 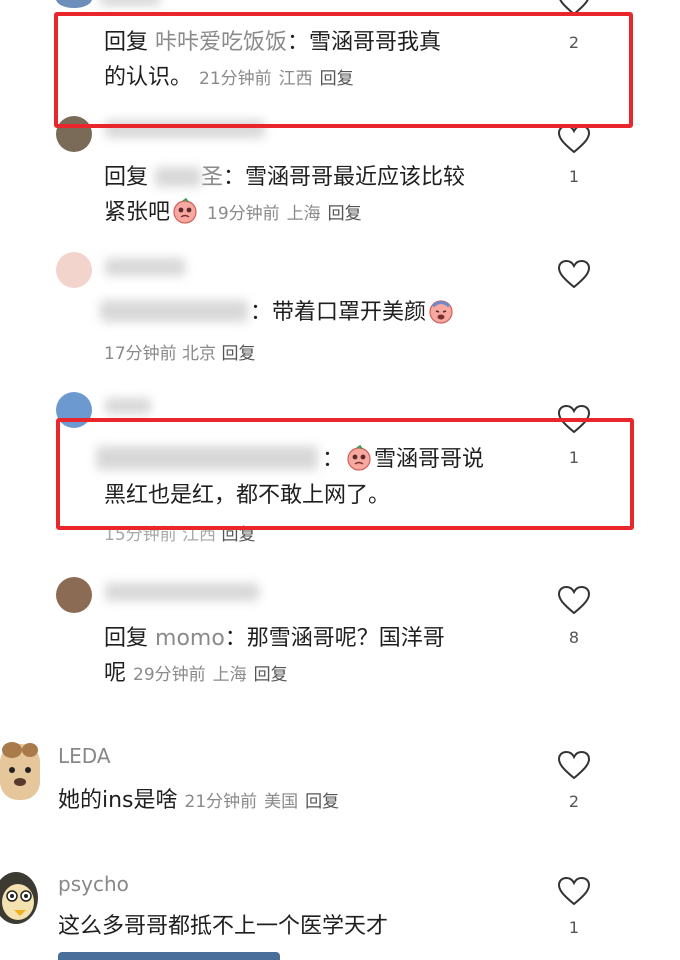 What do you see at coordinates (179, 354) in the screenshot?
I see `comment-meta: 17分钟前 北京 回复` at bounding box center [179, 354].